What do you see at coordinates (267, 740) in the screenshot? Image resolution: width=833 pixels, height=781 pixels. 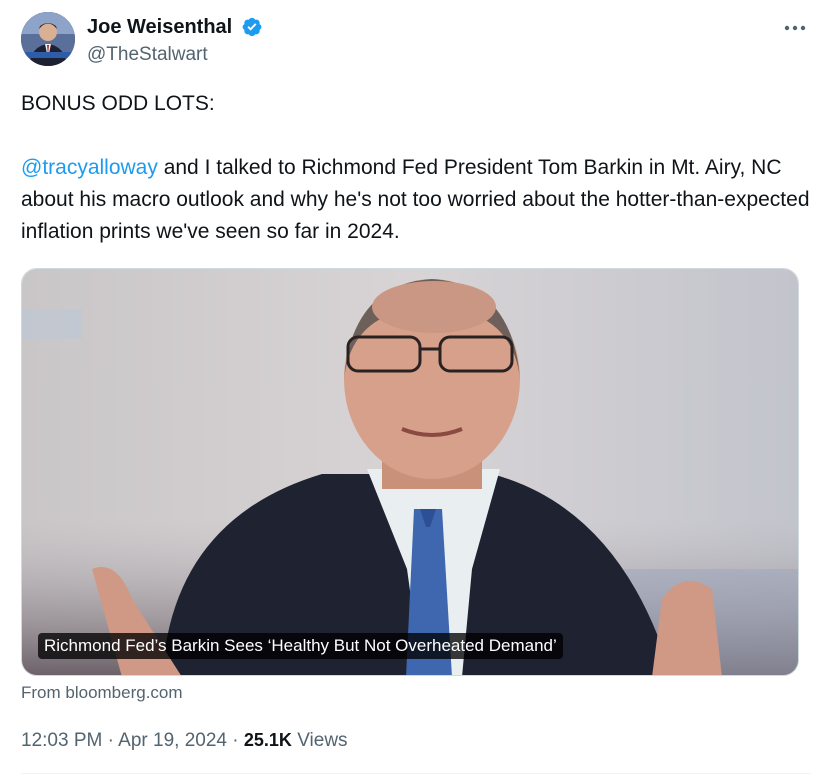 I see `views-count: 25.1K` at bounding box center [267, 740].